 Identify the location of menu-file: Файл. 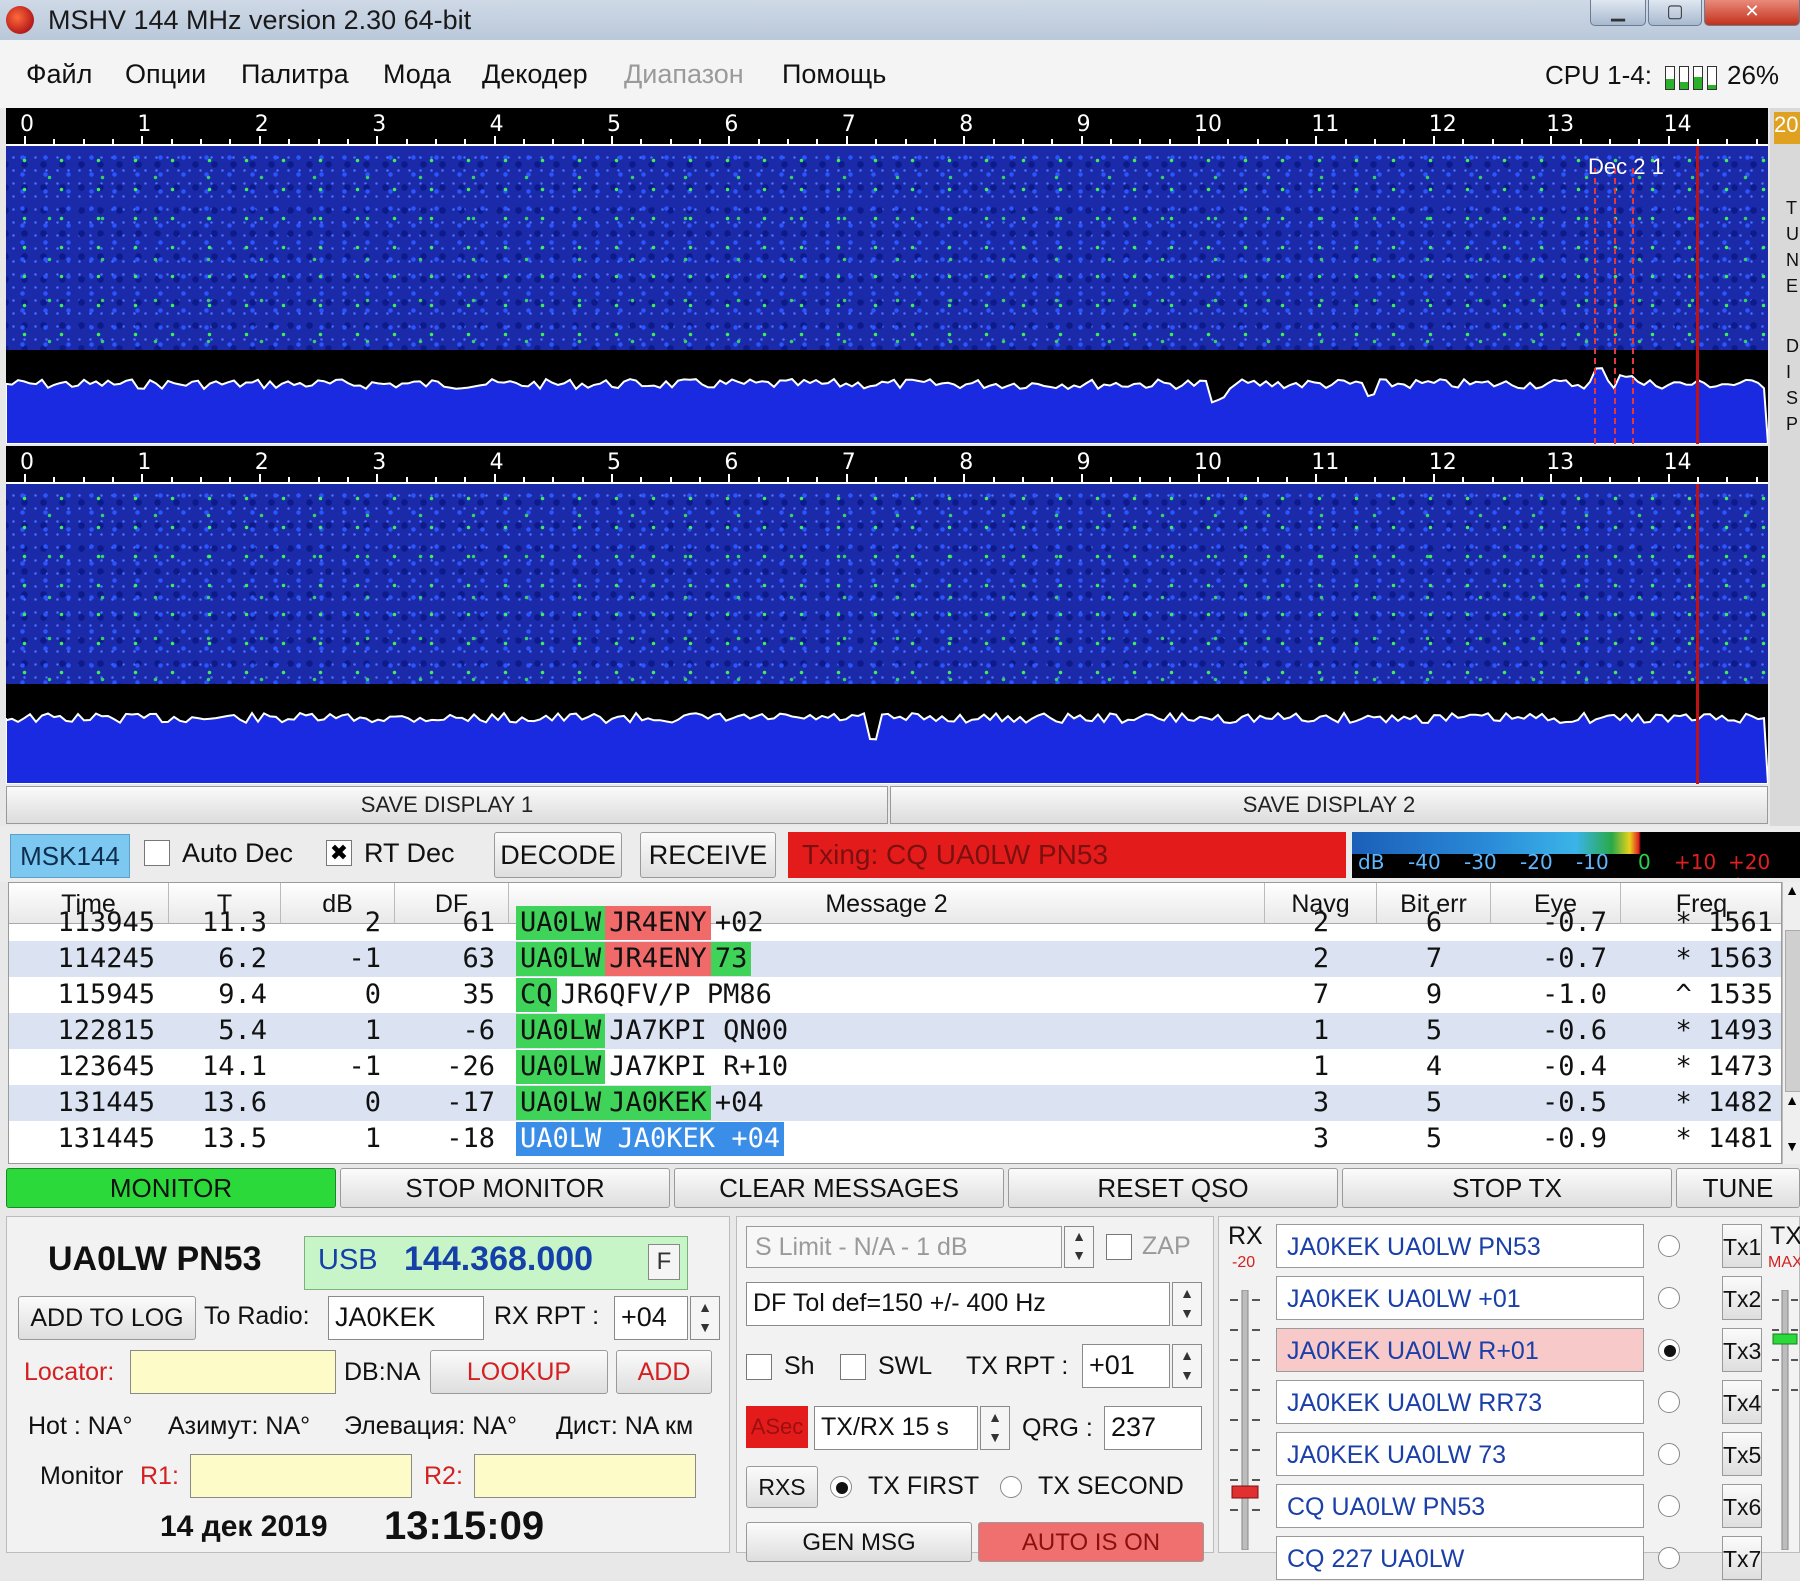
(59, 74).